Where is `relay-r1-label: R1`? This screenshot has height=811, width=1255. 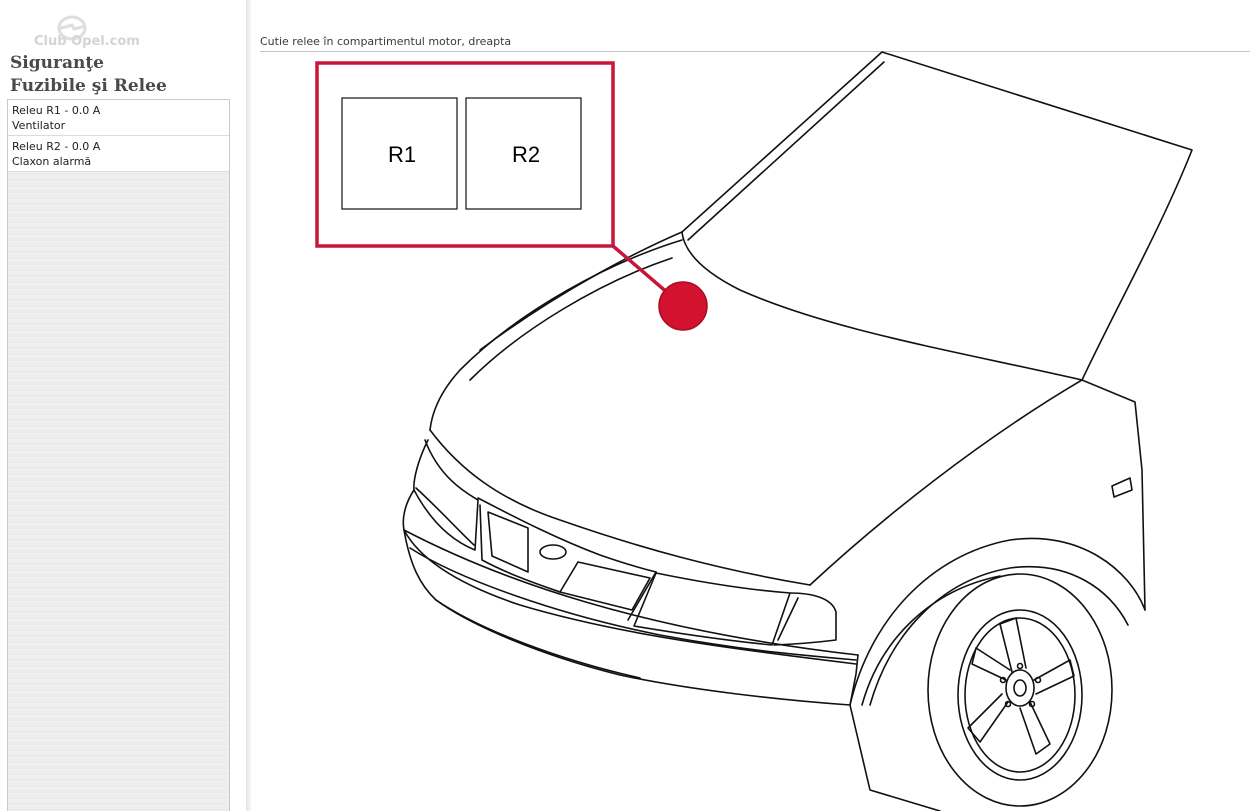
relay-r1-label: R1 is located at coordinates (402, 154).